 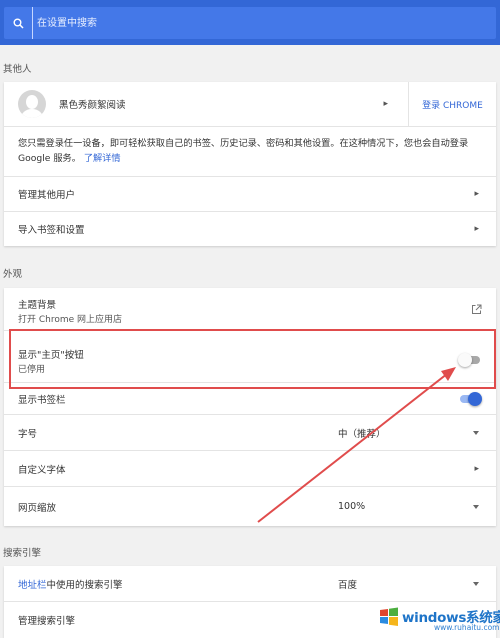 What do you see at coordinates (467, 627) in the screenshot?
I see `watermark-url: www.ruhaitu.com` at bounding box center [467, 627].